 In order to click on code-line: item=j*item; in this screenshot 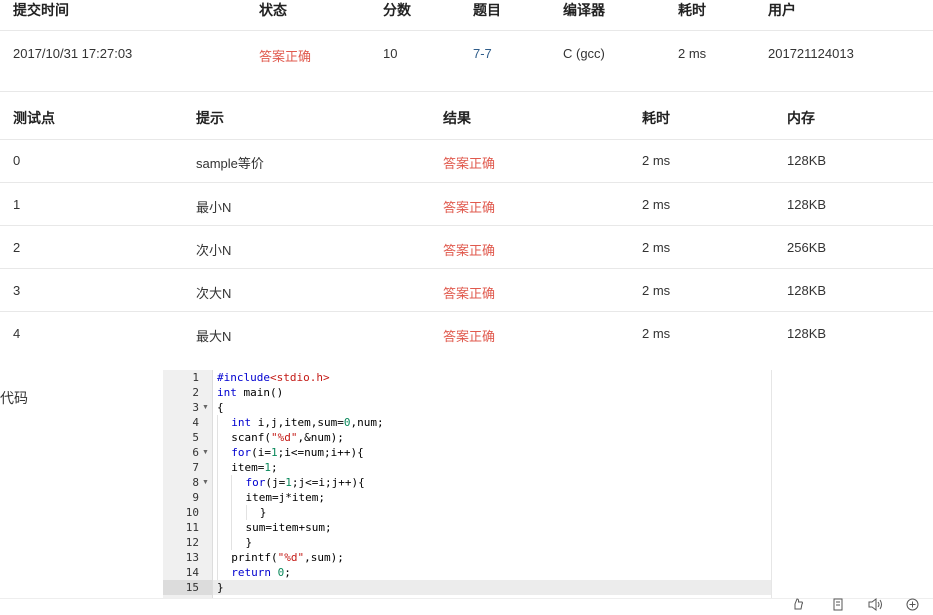, I will do `click(271, 497)`.